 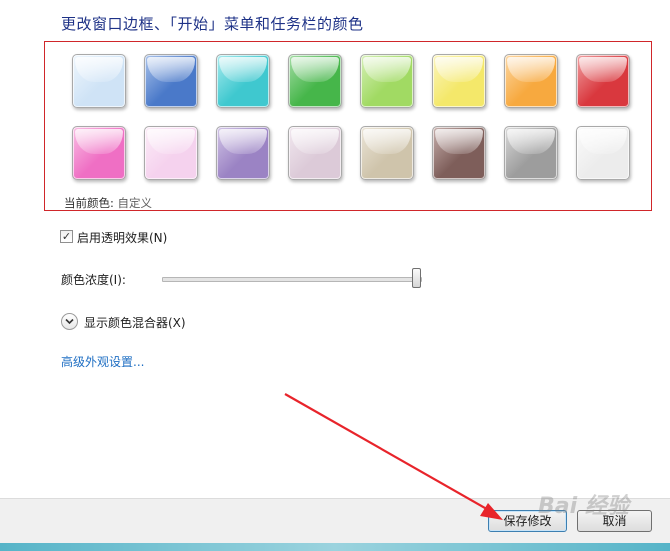 What do you see at coordinates (292, 279) in the screenshot?
I see `intensity-slider-track` at bounding box center [292, 279].